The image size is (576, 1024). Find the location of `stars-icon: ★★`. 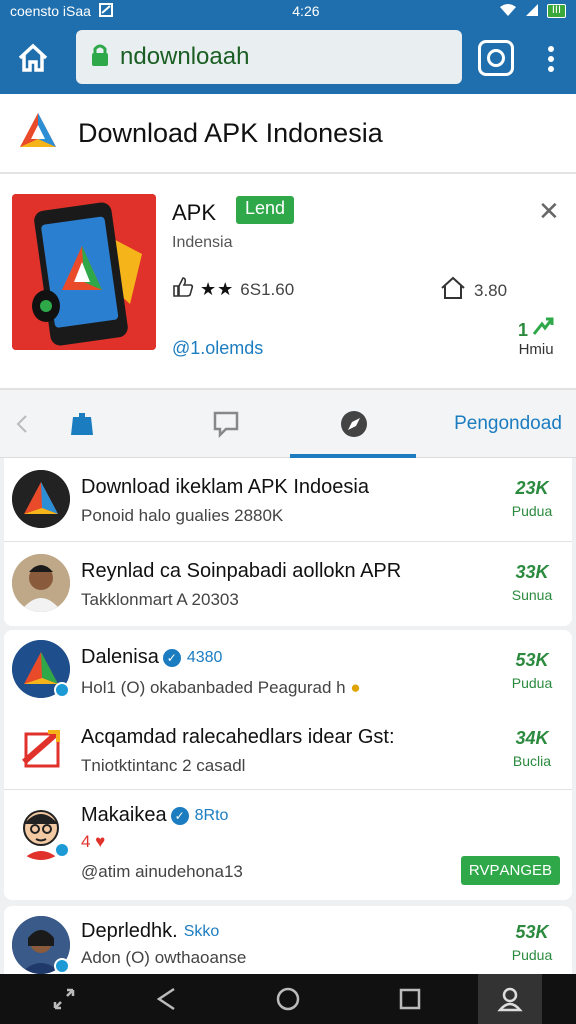

stars-icon: ★★ is located at coordinates (217, 289).